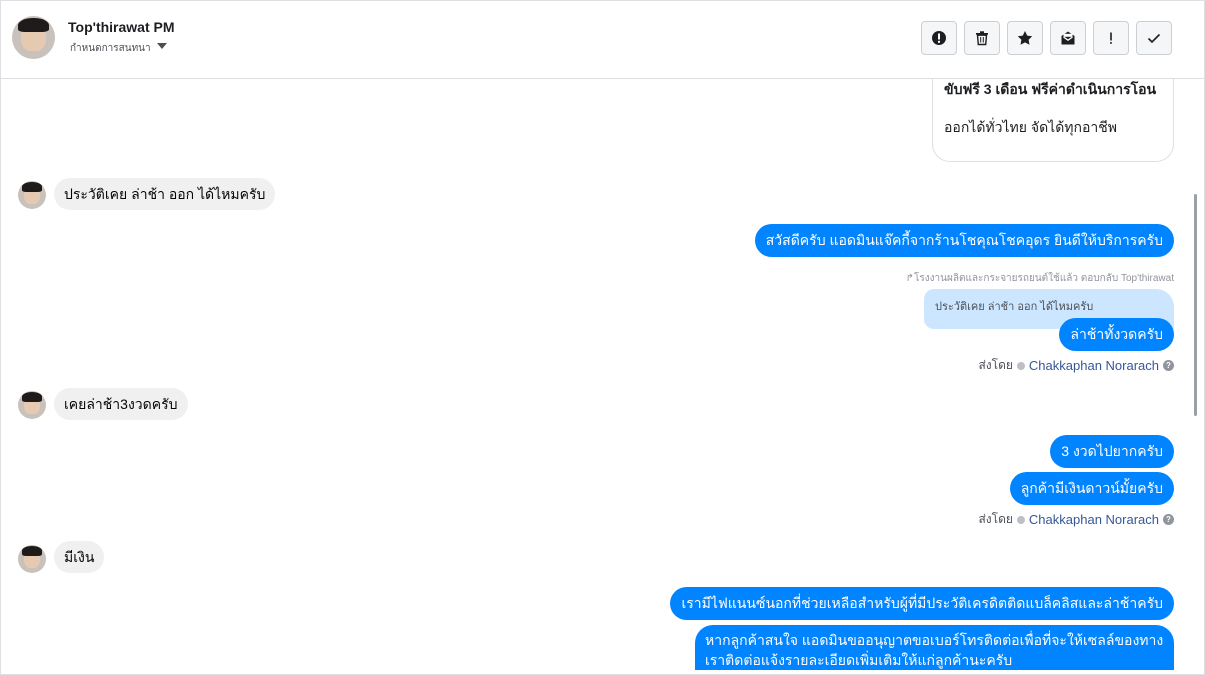 The height and width of the screenshot is (675, 1205). Describe the element at coordinates (1014, 307) in the screenshot. I see `quoted-message-text: ประวัติเคย ล่าช้า ออก ได้ไหมครับ` at that location.